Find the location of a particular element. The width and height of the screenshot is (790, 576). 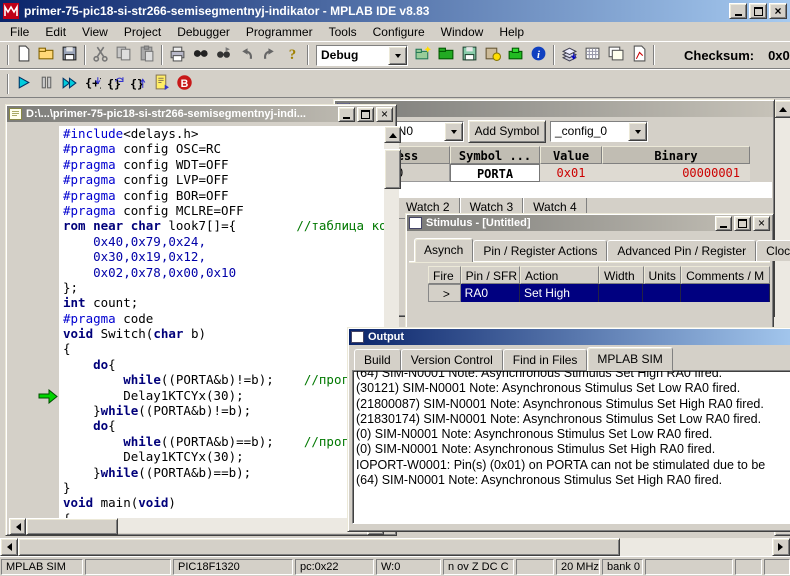

stimulus-close-button is located at coordinates (761, 223).